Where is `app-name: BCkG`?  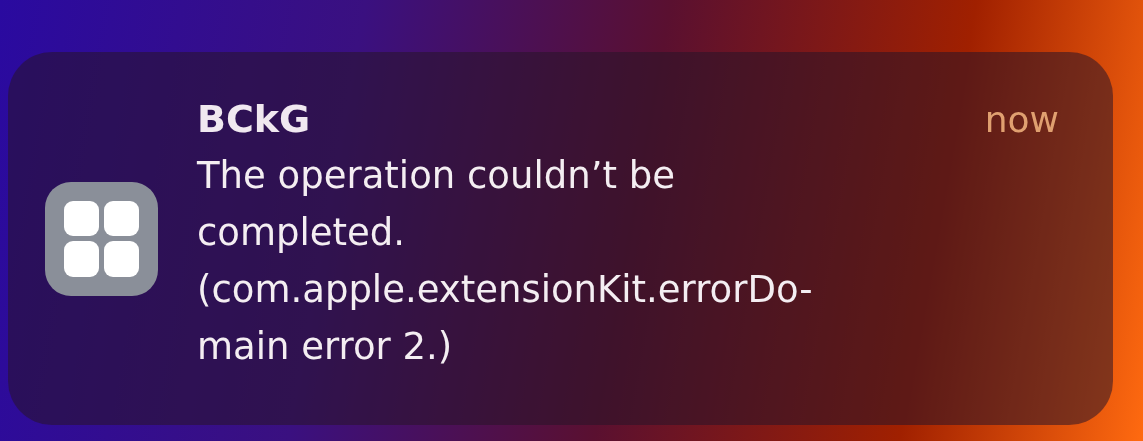 app-name: BCkG is located at coordinates (254, 119).